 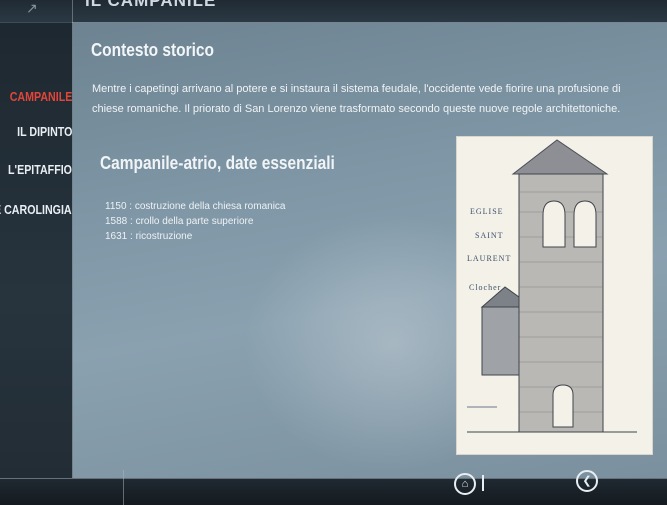 I want to click on sidebar-item-carolingia: E CAROLINGIA, so click(x=36, y=209).